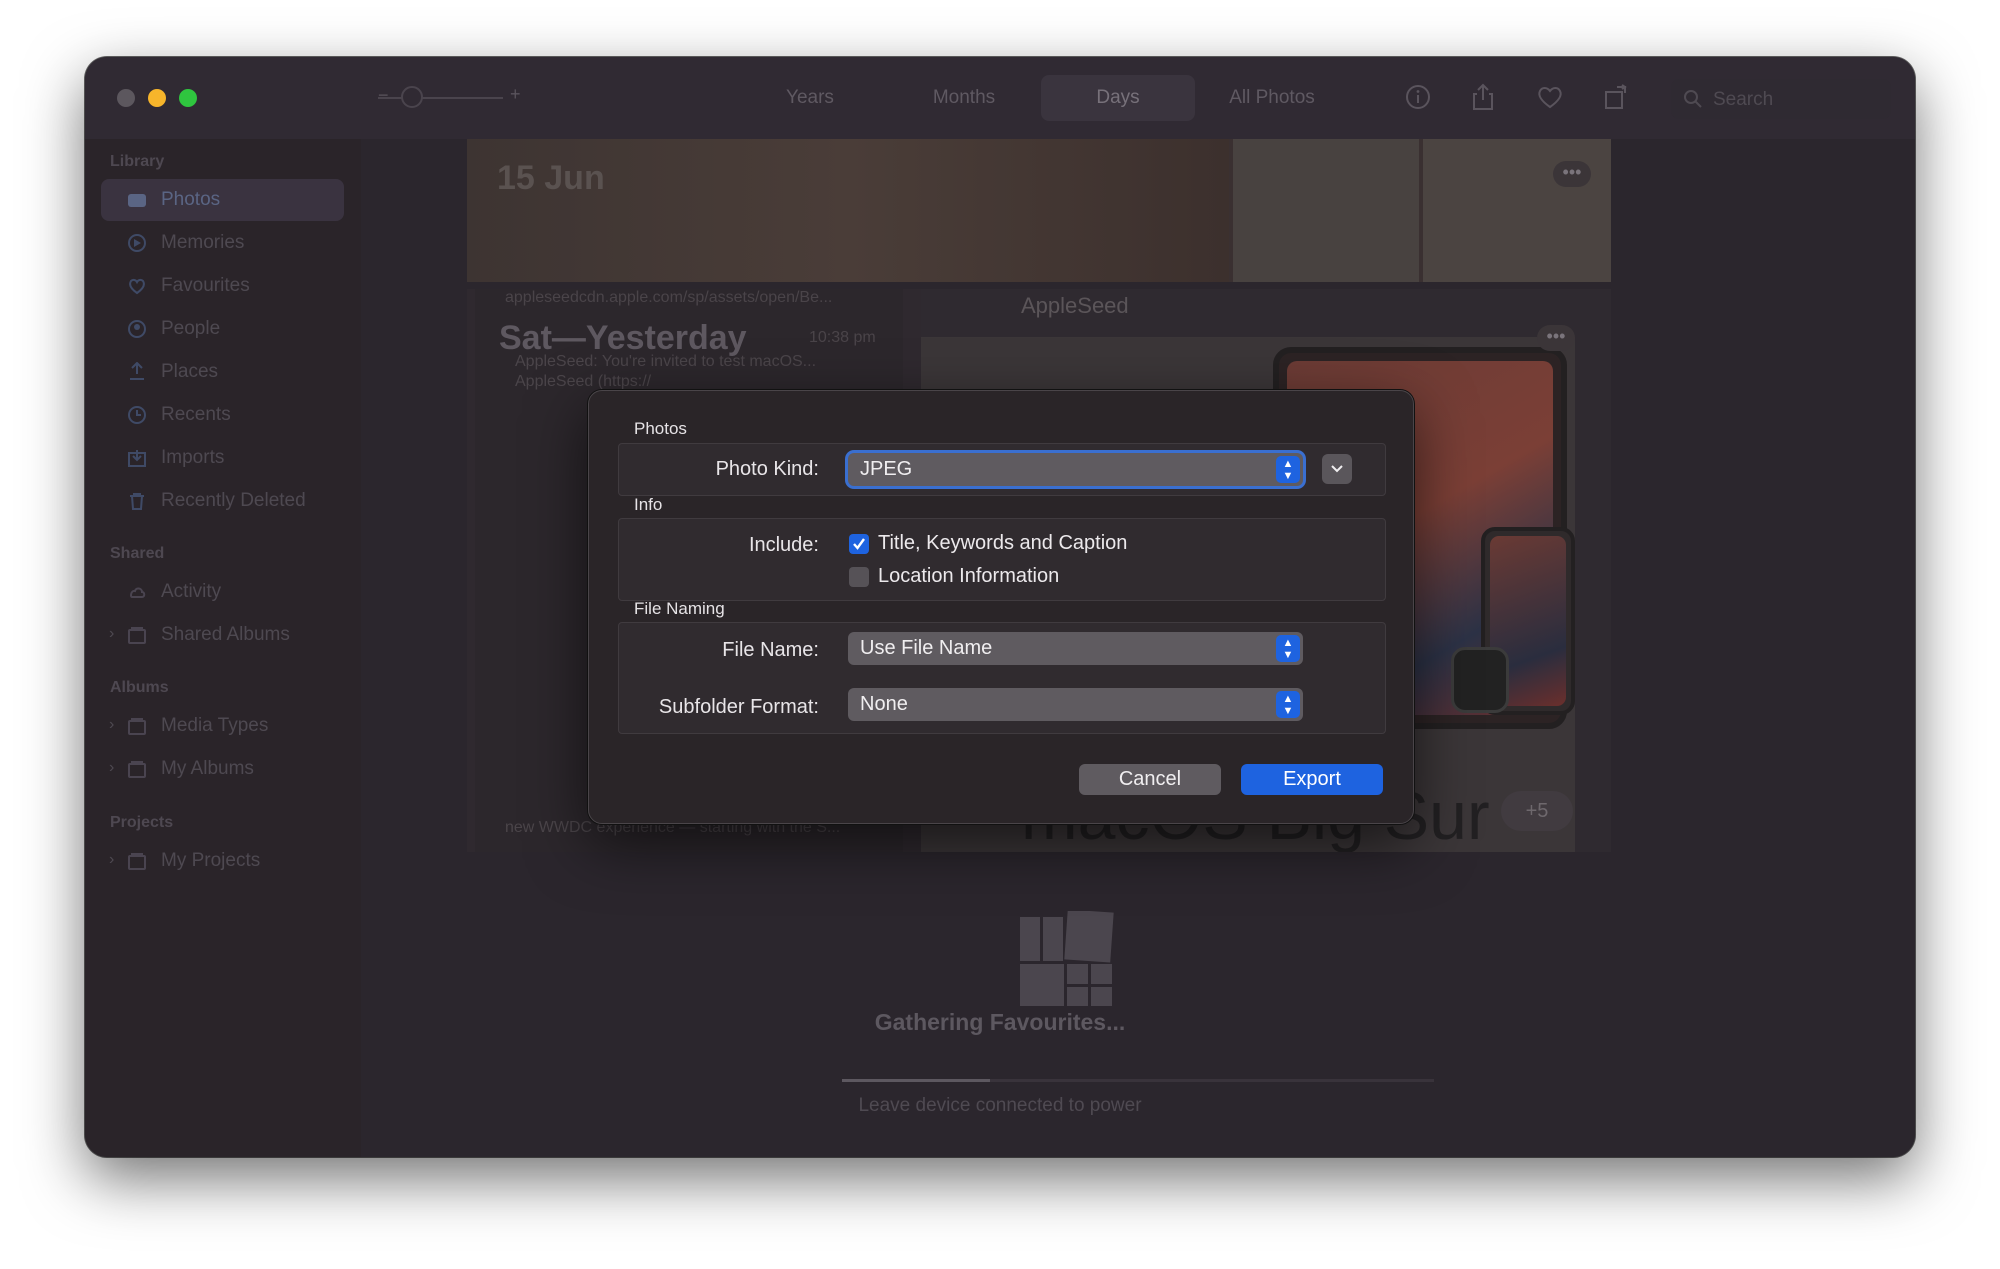  Describe the element at coordinates (211, 860) in the screenshot. I see `sidebar-item-label: My Projects` at that location.